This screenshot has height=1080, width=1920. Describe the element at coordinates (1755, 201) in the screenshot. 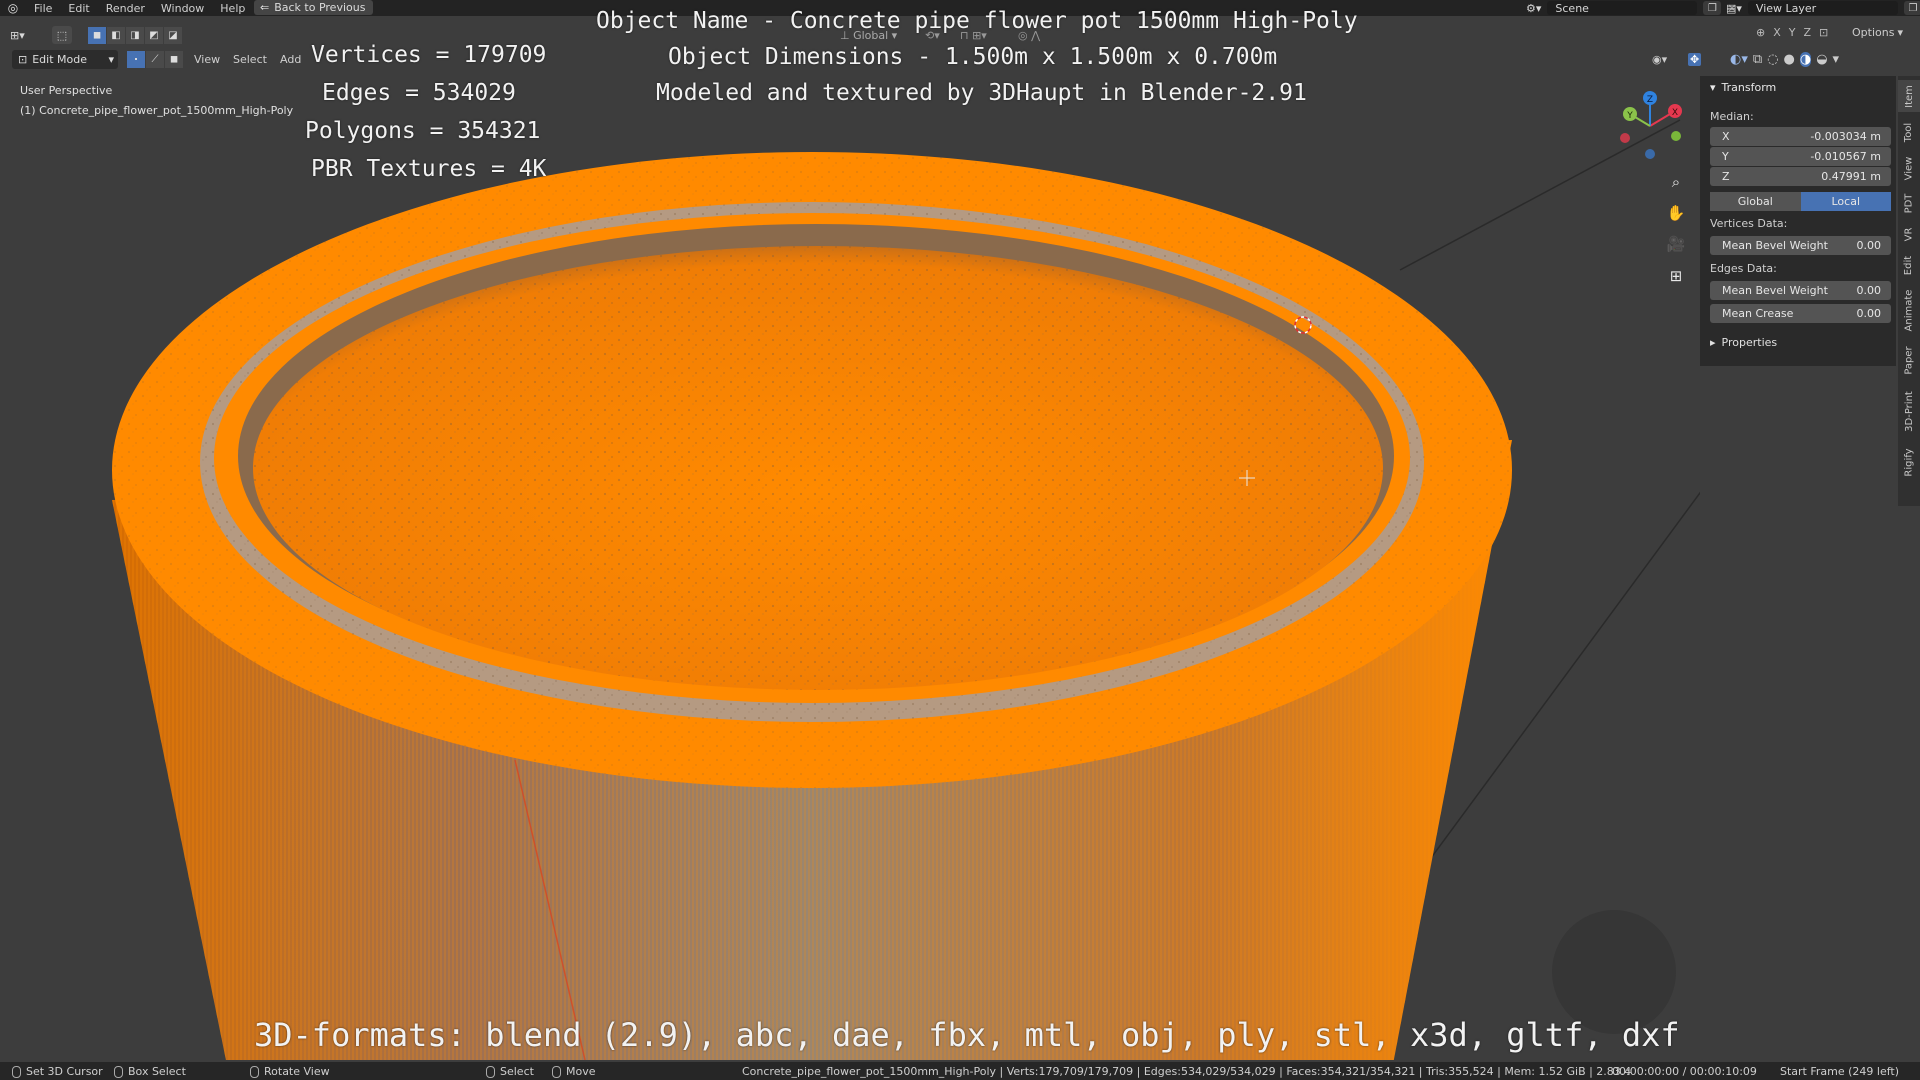

I see `global-button: Global` at that location.